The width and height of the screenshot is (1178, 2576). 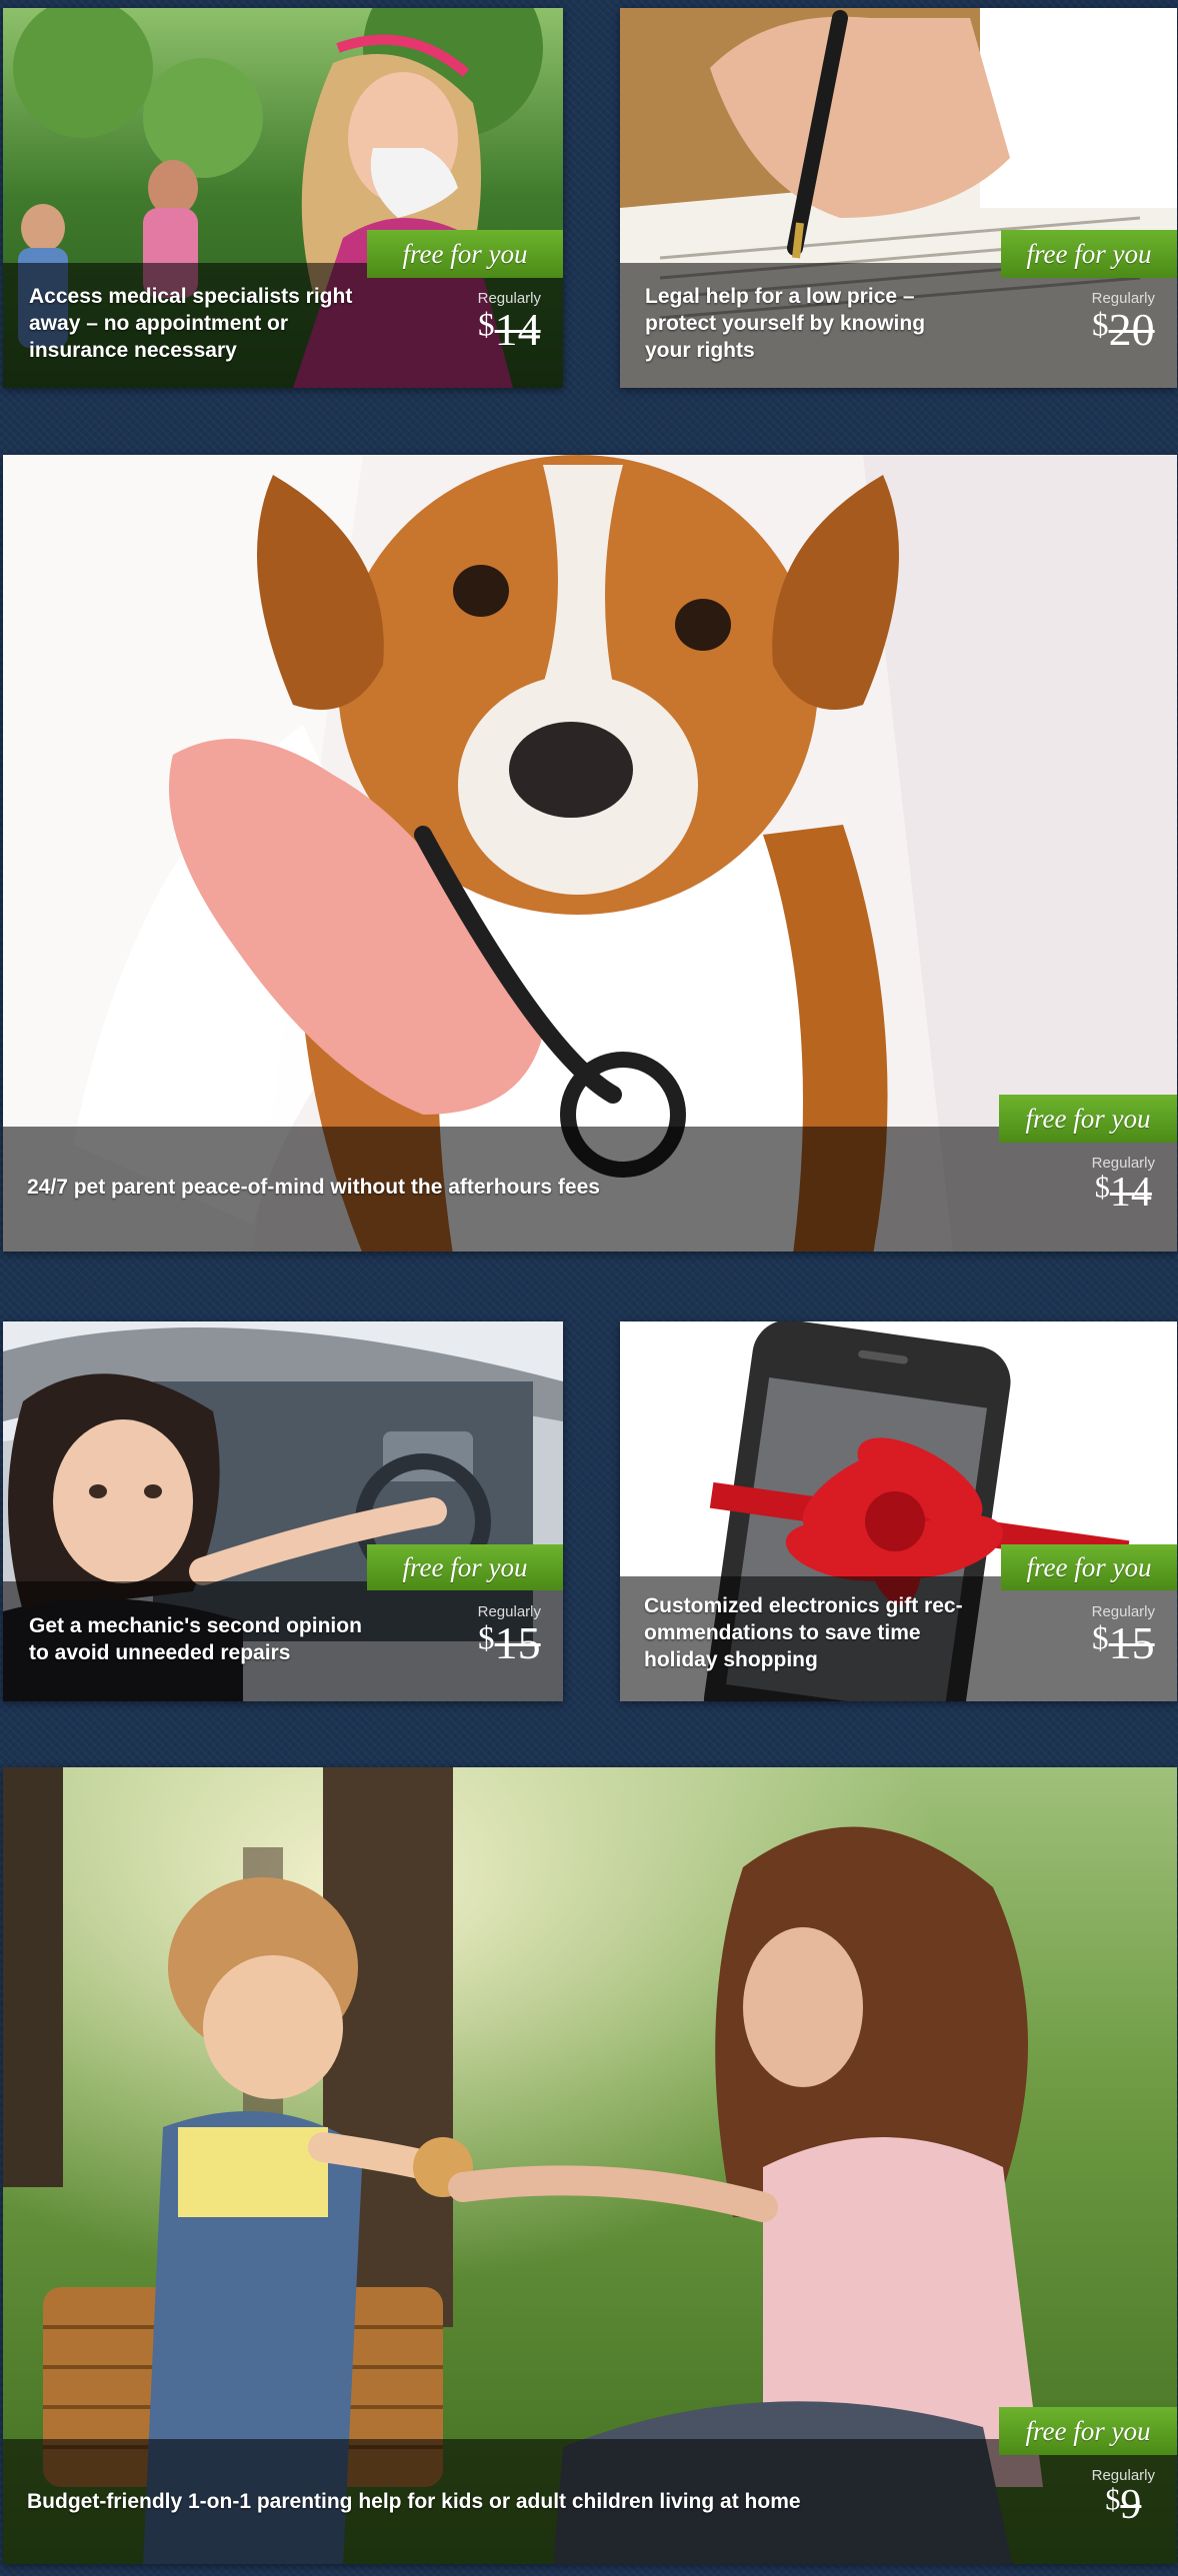 I want to click on regular-price: Regularly $20, so click(x=1123, y=321).